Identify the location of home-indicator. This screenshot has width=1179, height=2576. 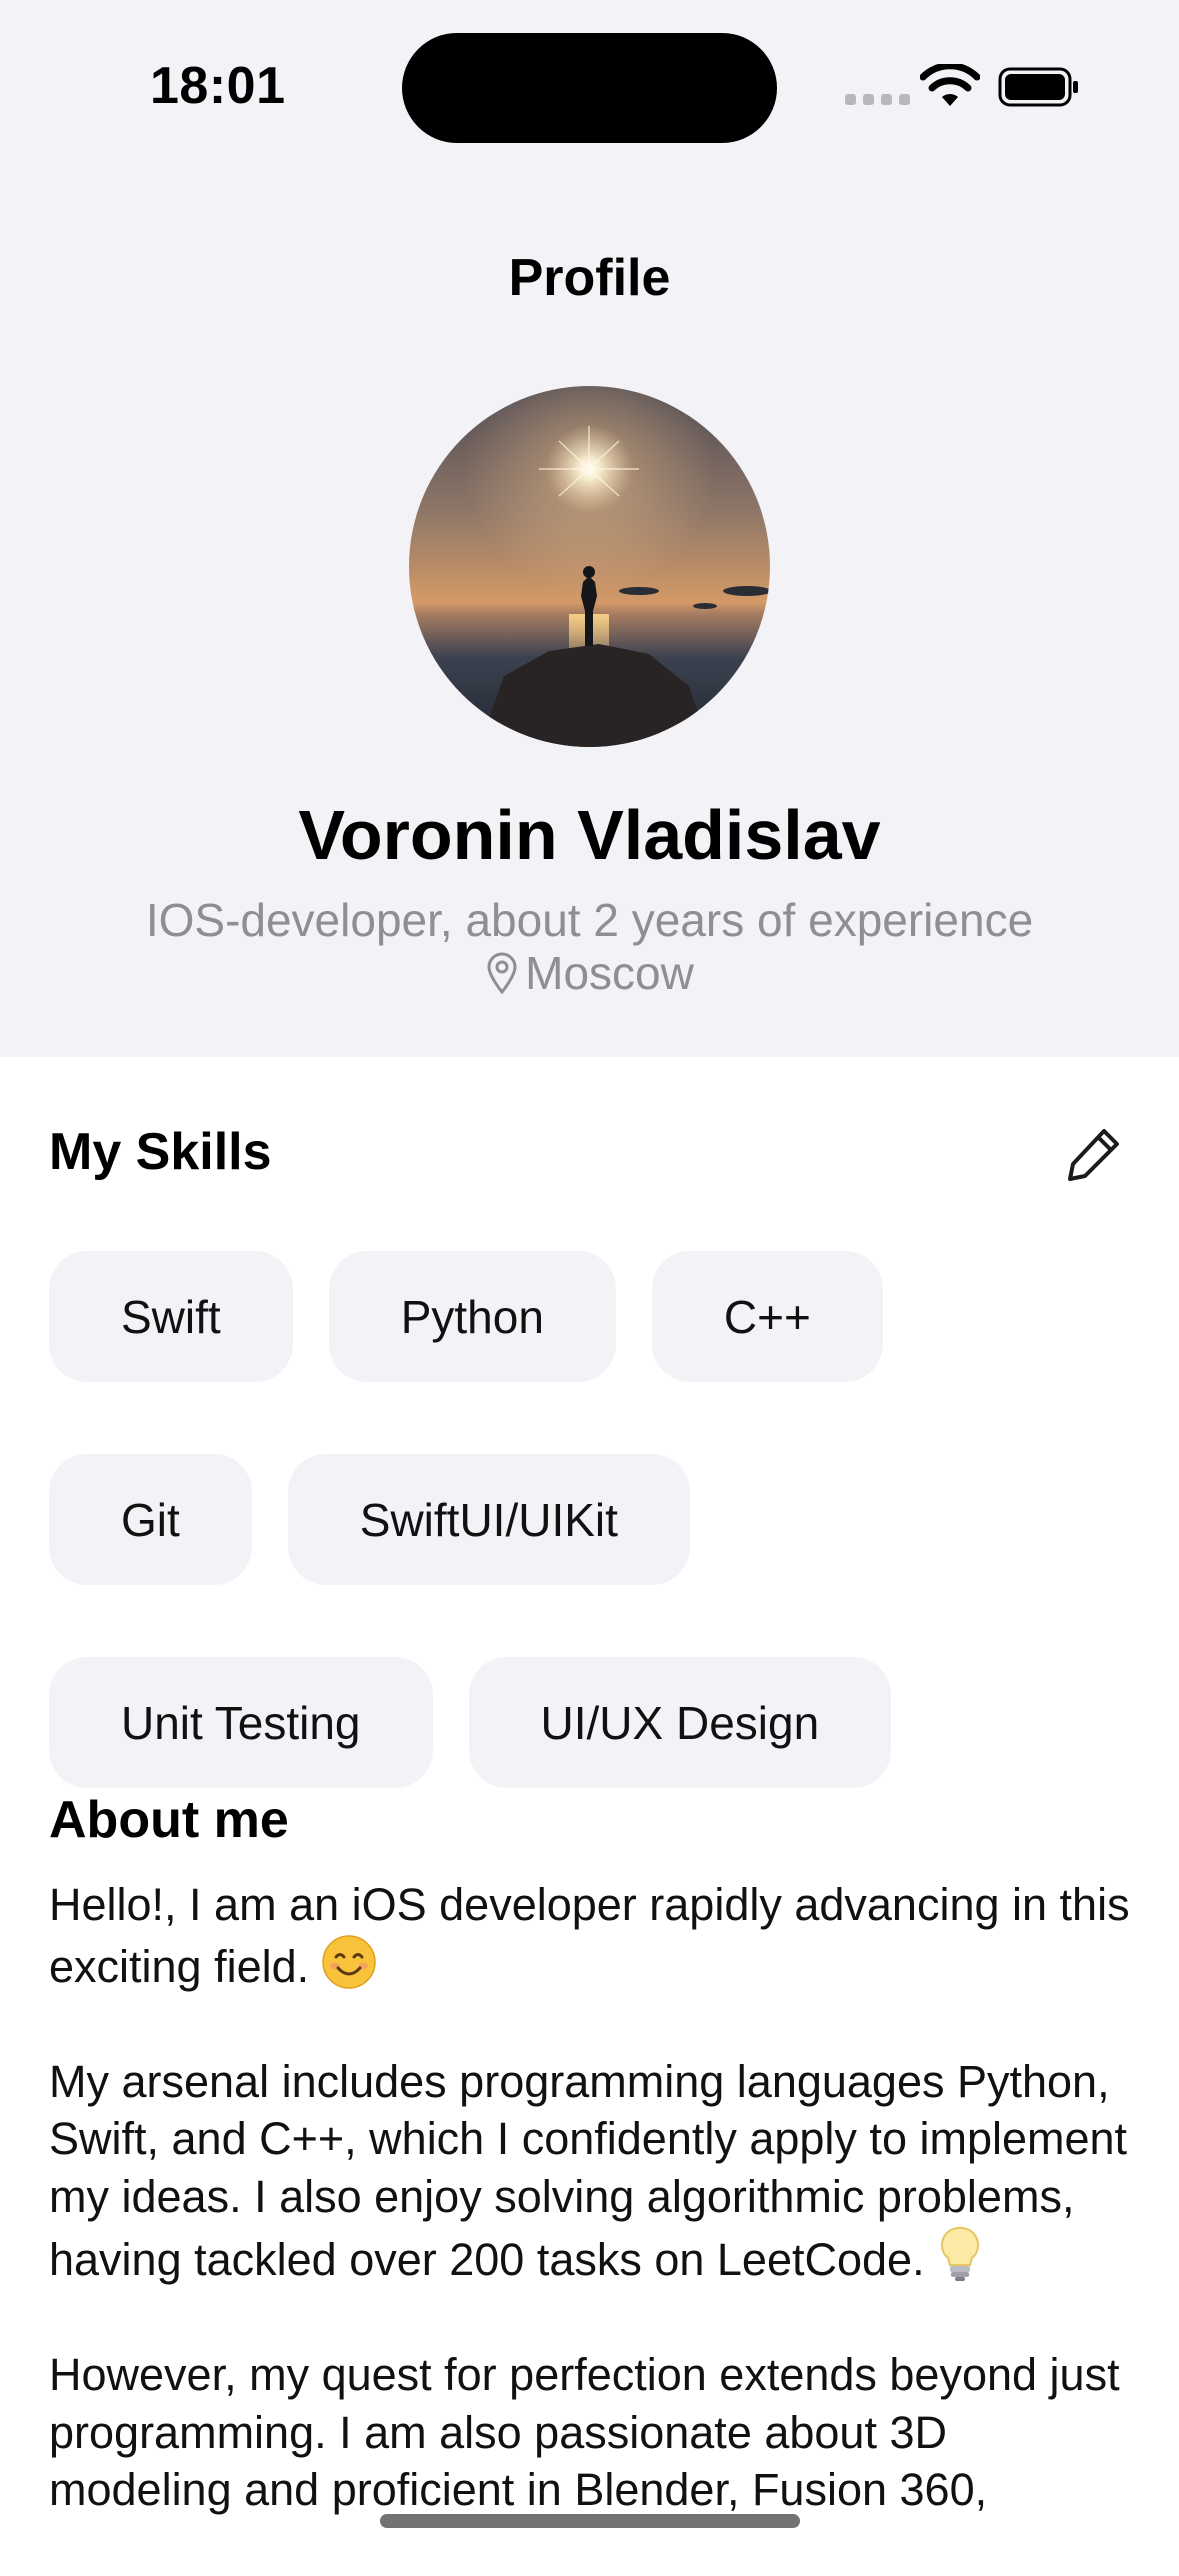
(590, 2521).